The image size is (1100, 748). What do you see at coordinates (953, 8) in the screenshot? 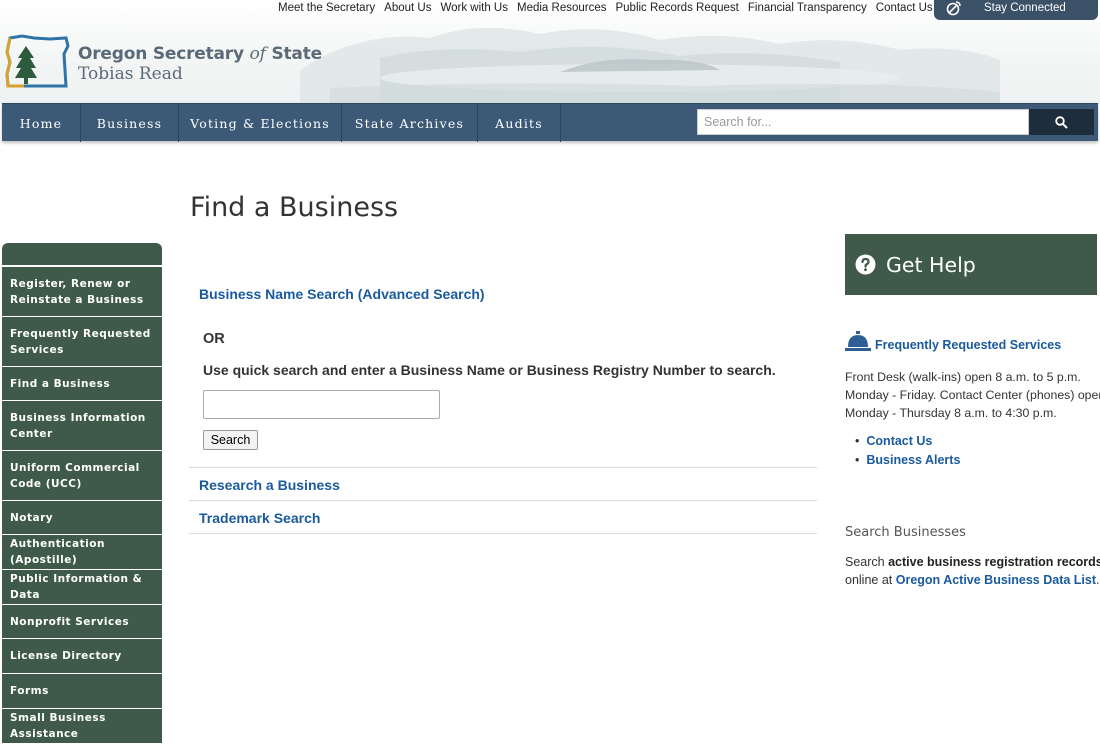
I see `satellite-dish-icon` at bounding box center [953, 8].